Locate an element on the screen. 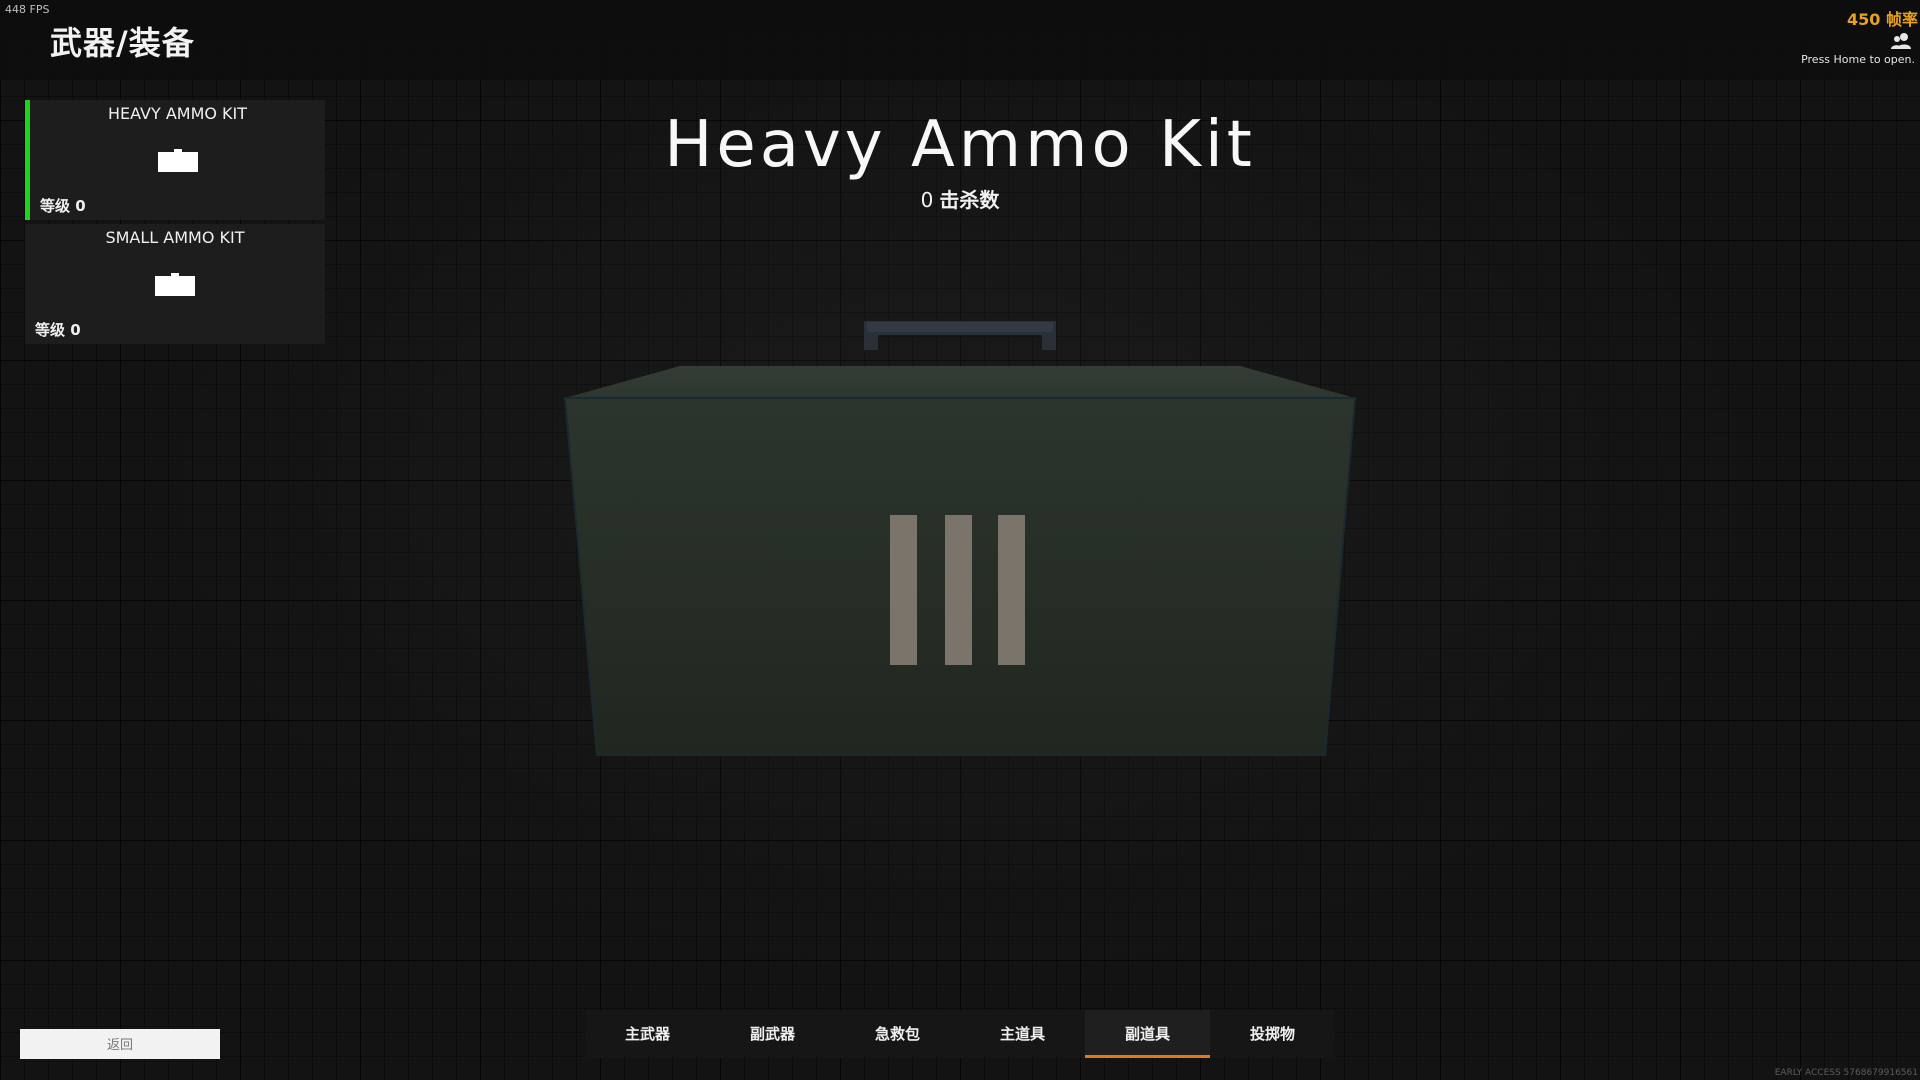  tab-primary-gadget: 主道具 is located at coordinates (1022, 1034).